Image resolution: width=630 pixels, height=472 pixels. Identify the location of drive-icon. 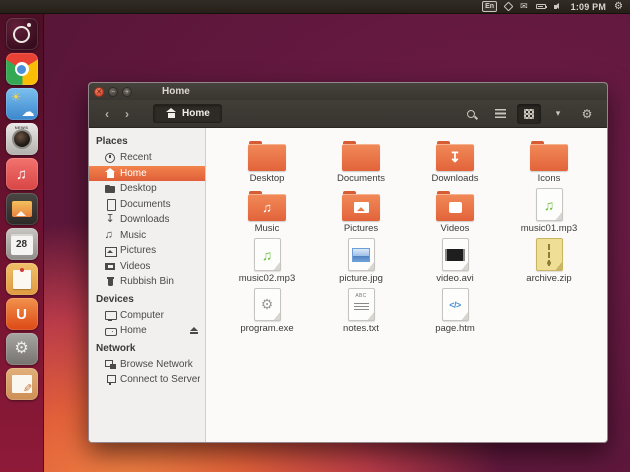
(110, 331).